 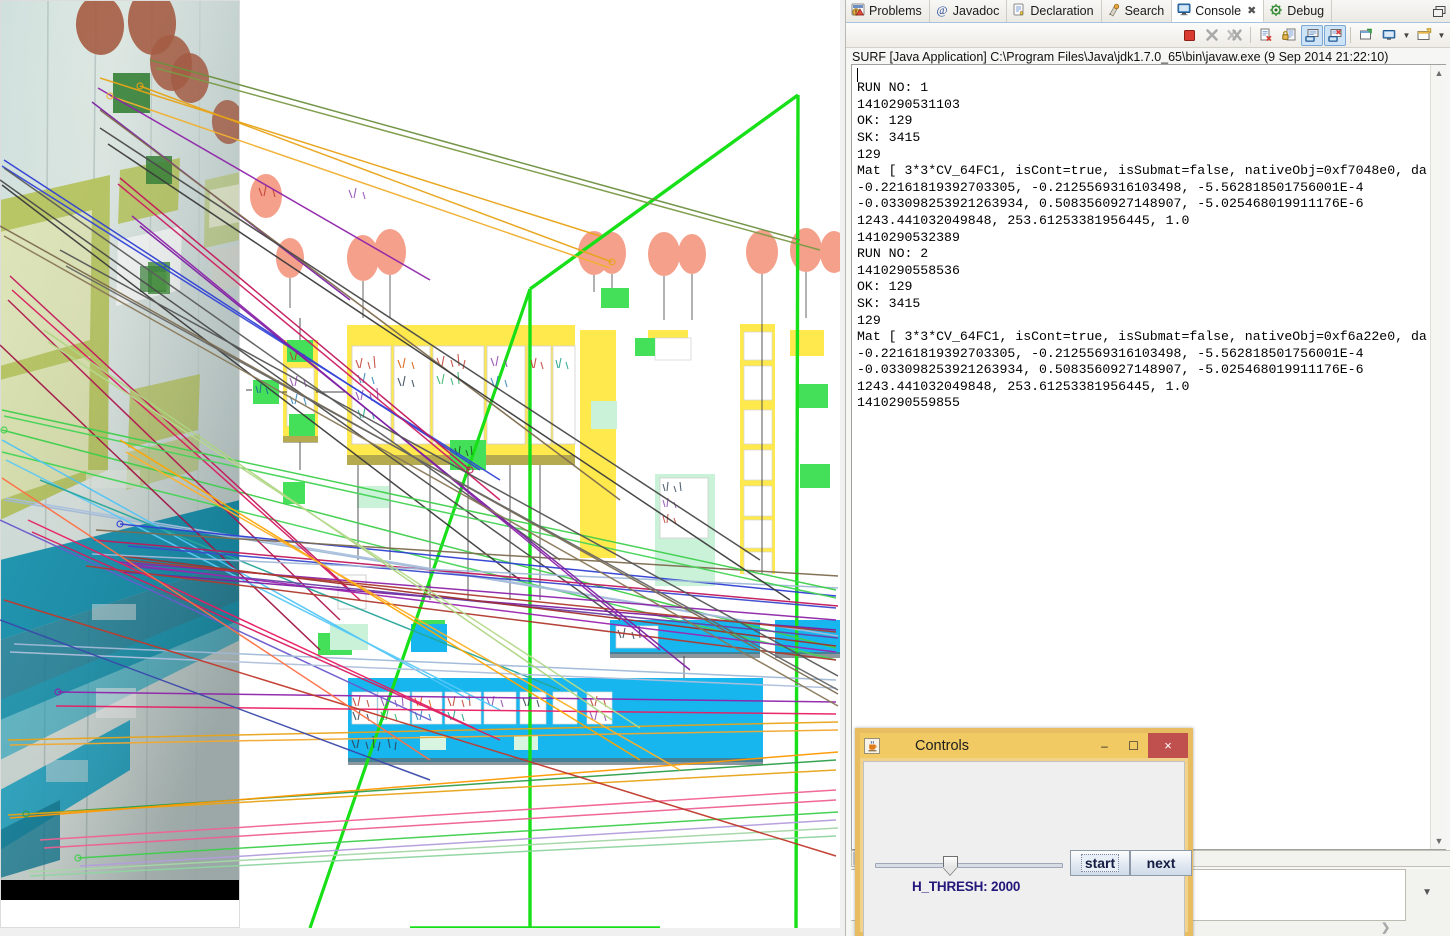 I want to click on scroll-down-arrow-icon: ▼, so click(x=1438, y=841).